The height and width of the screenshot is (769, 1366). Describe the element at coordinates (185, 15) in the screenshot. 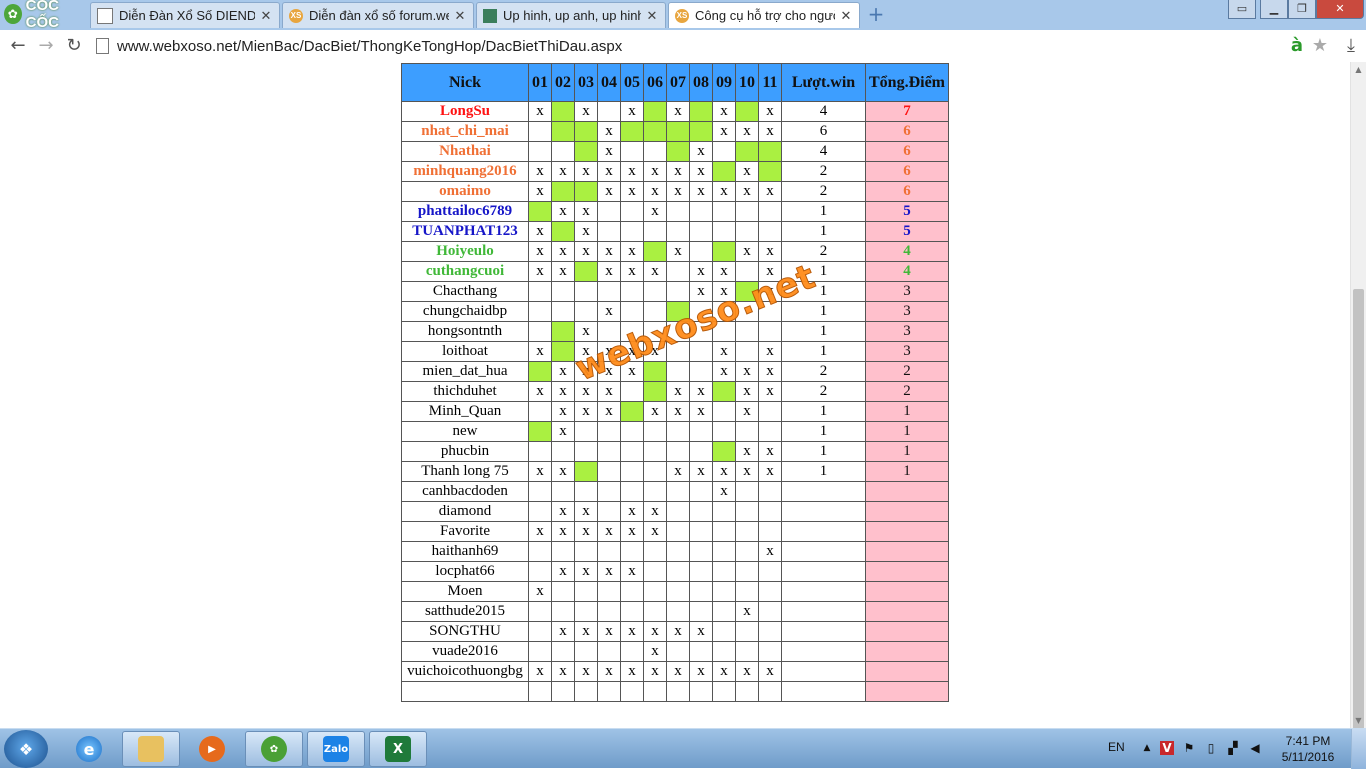

I see `tab-diendan: Diễn Đàn Xổ Số DIENDAN ✕` at that location.